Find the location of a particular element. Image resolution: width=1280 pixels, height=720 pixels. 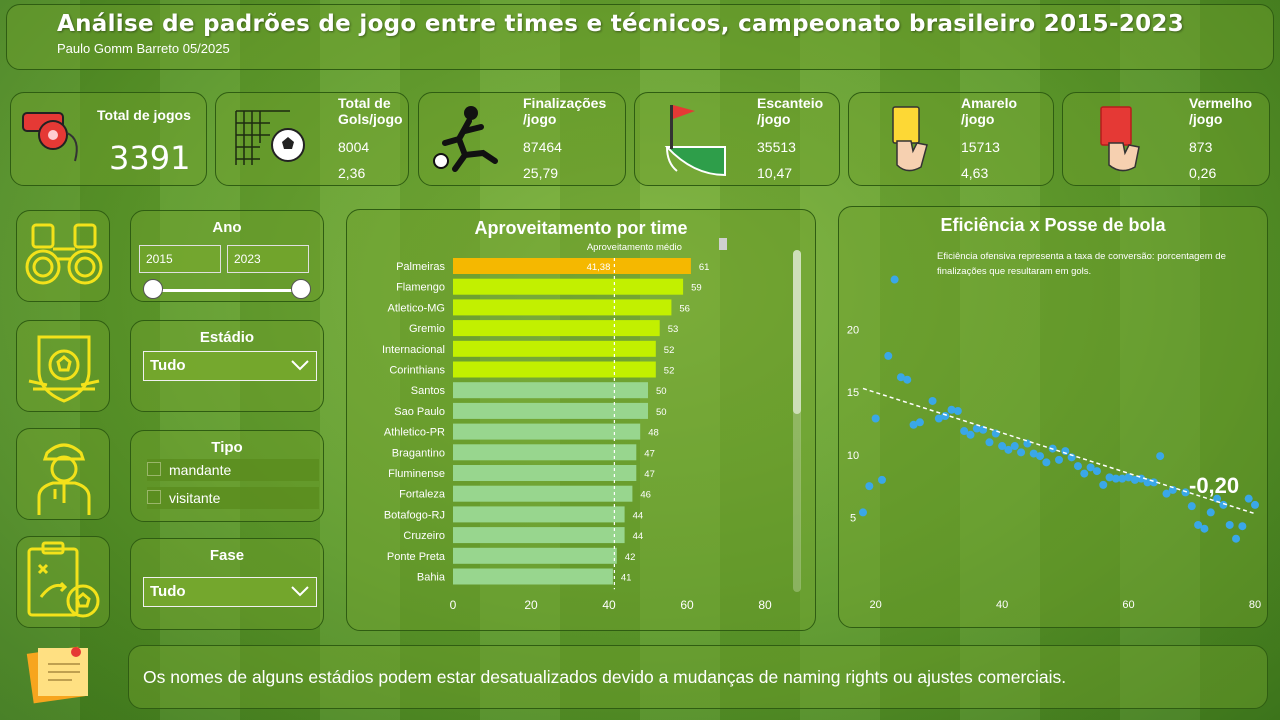

kpi-total-jogos: Total de jogos 3391 is located at coordinates (108, 139).